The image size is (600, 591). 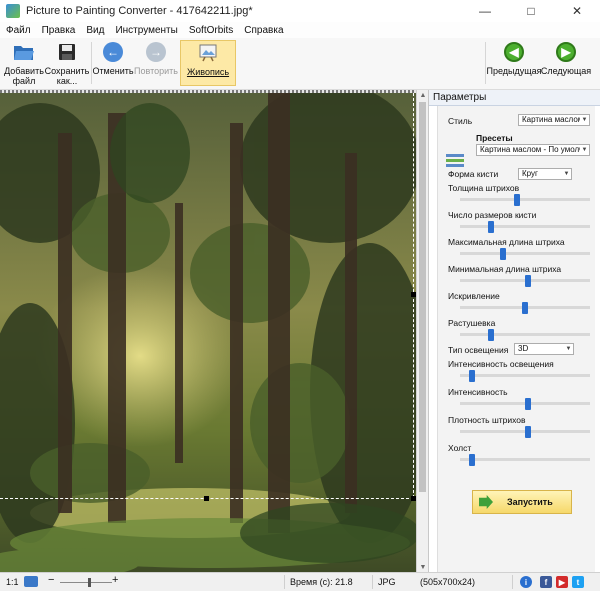 I want to click on facebook-icon: f, so click(x=546, y=582).